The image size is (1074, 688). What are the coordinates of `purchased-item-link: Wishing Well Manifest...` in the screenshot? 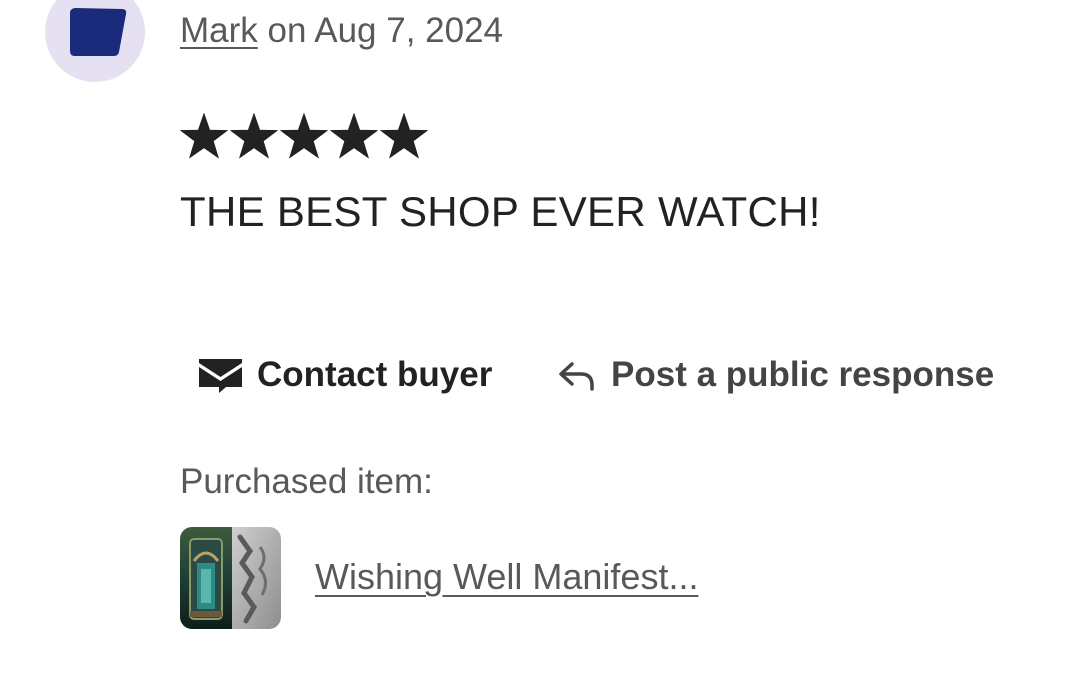 It's located at (506, 577).